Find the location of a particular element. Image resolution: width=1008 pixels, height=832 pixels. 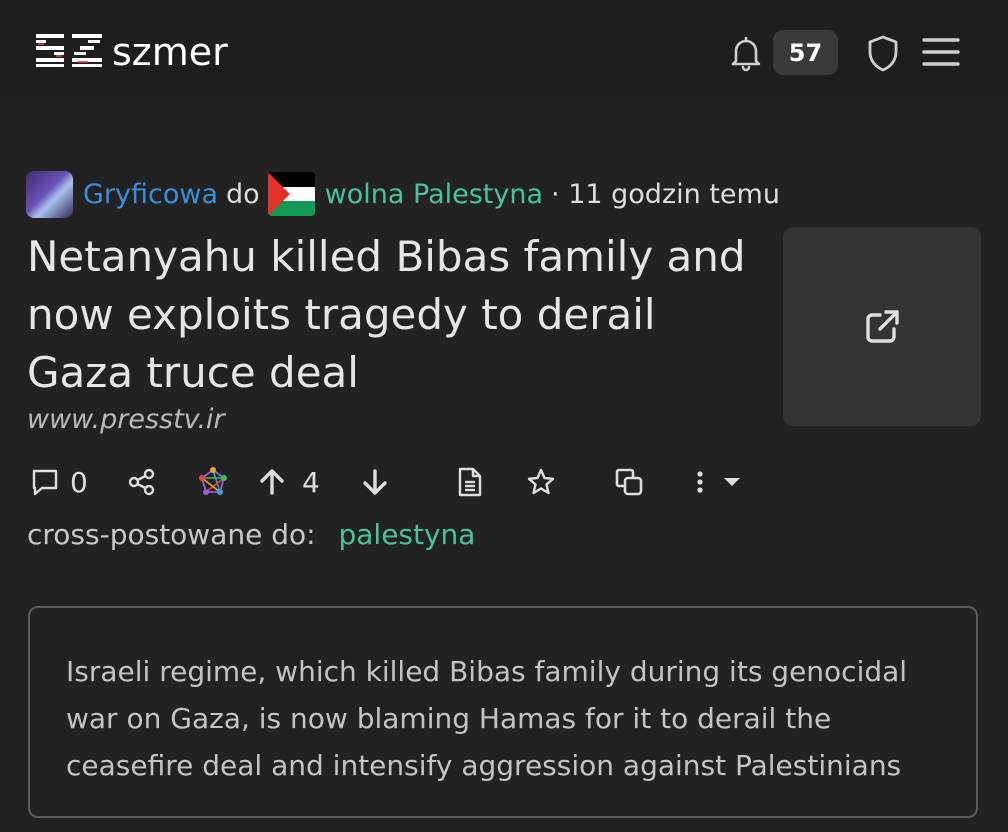

author-avatar is located at coordinates (49, 194).